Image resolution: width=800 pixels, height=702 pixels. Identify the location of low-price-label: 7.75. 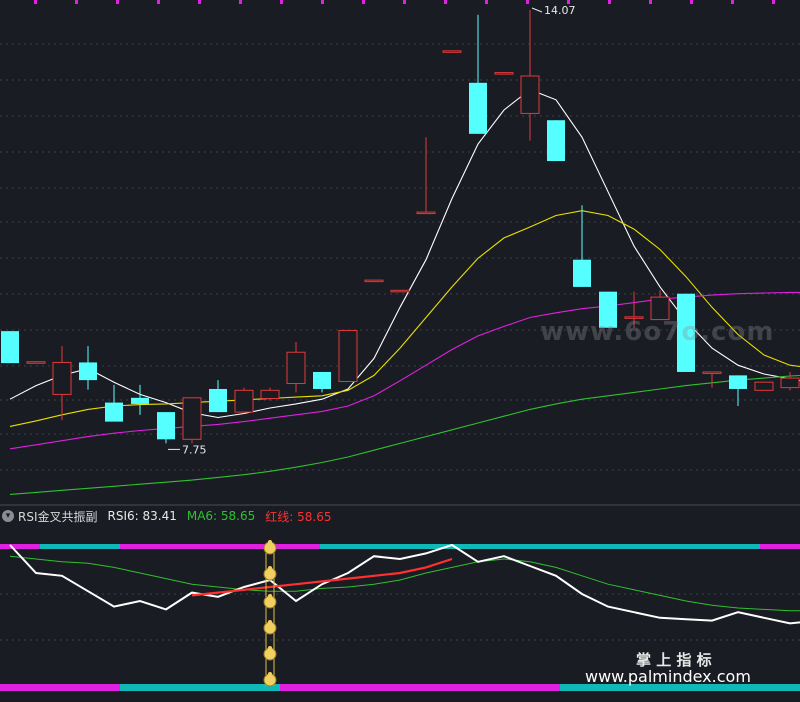
(194, 449).